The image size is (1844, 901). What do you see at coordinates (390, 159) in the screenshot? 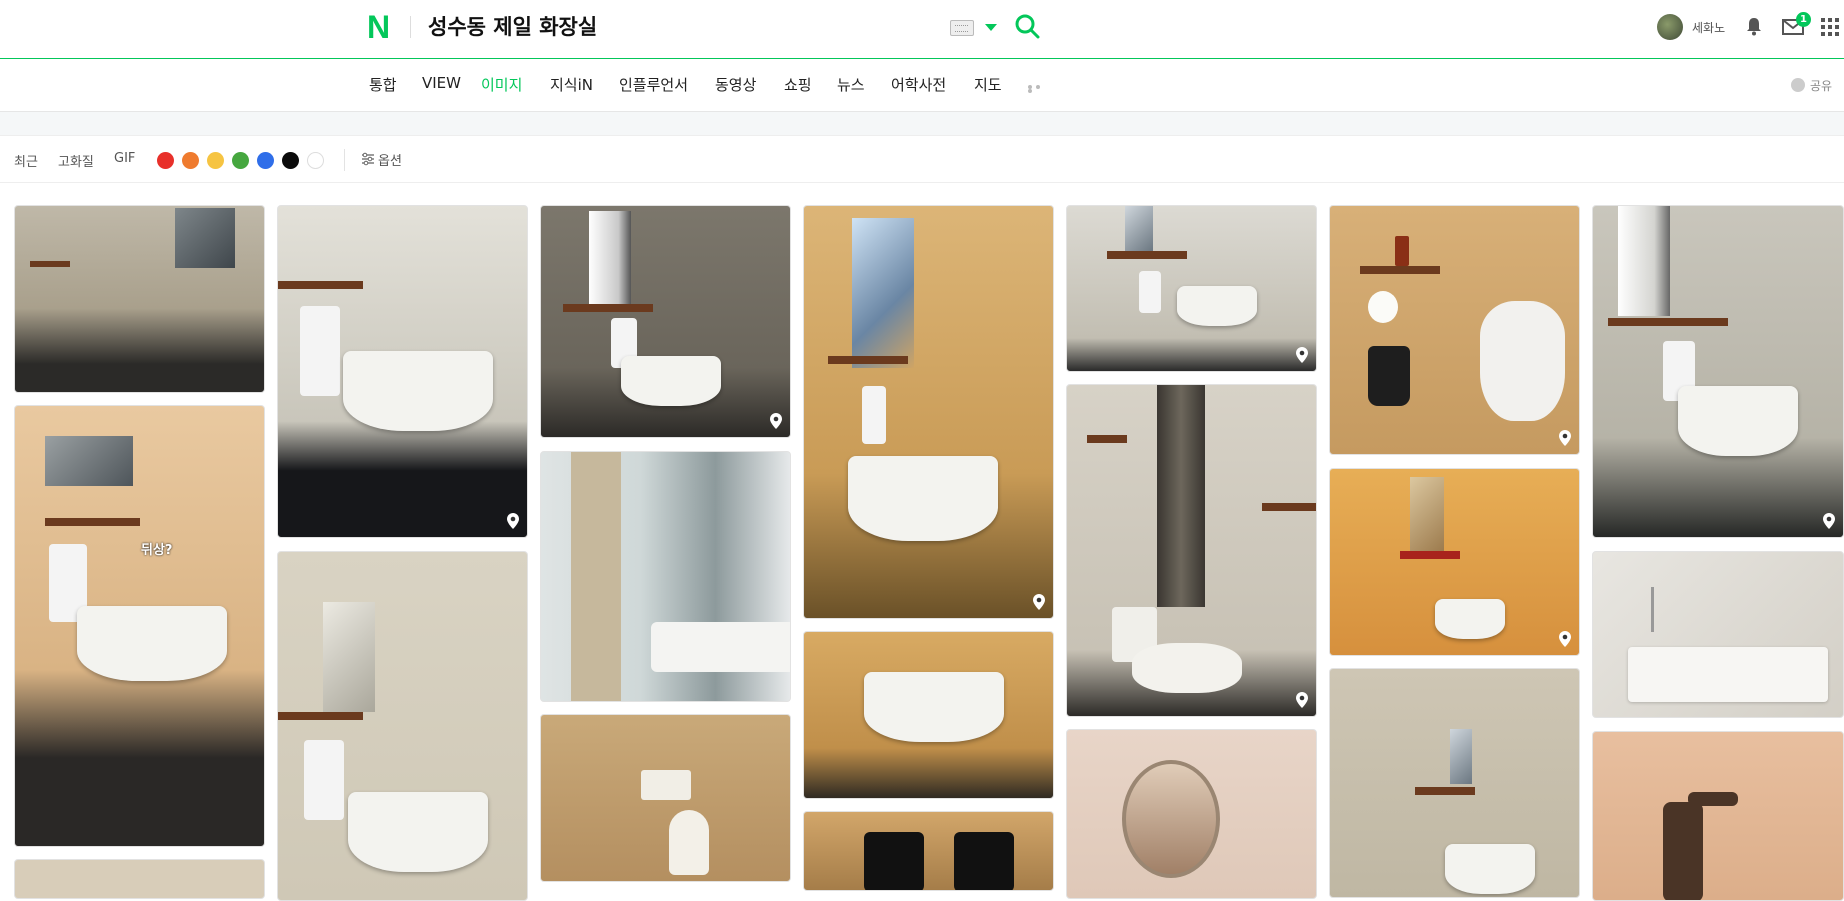
I see `options-button: 옵션` at bounding box center [390, 159].